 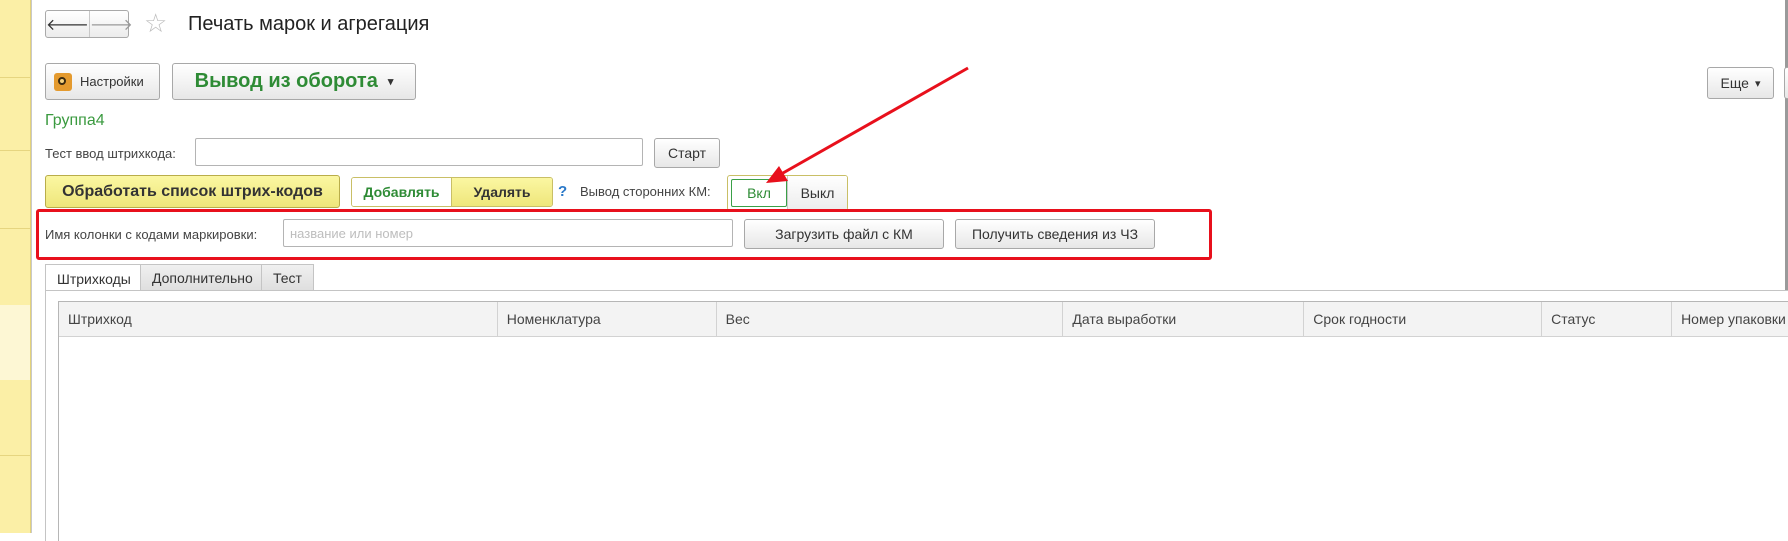 I want to click on left-strip-highlight, so click(x=15, y=342).